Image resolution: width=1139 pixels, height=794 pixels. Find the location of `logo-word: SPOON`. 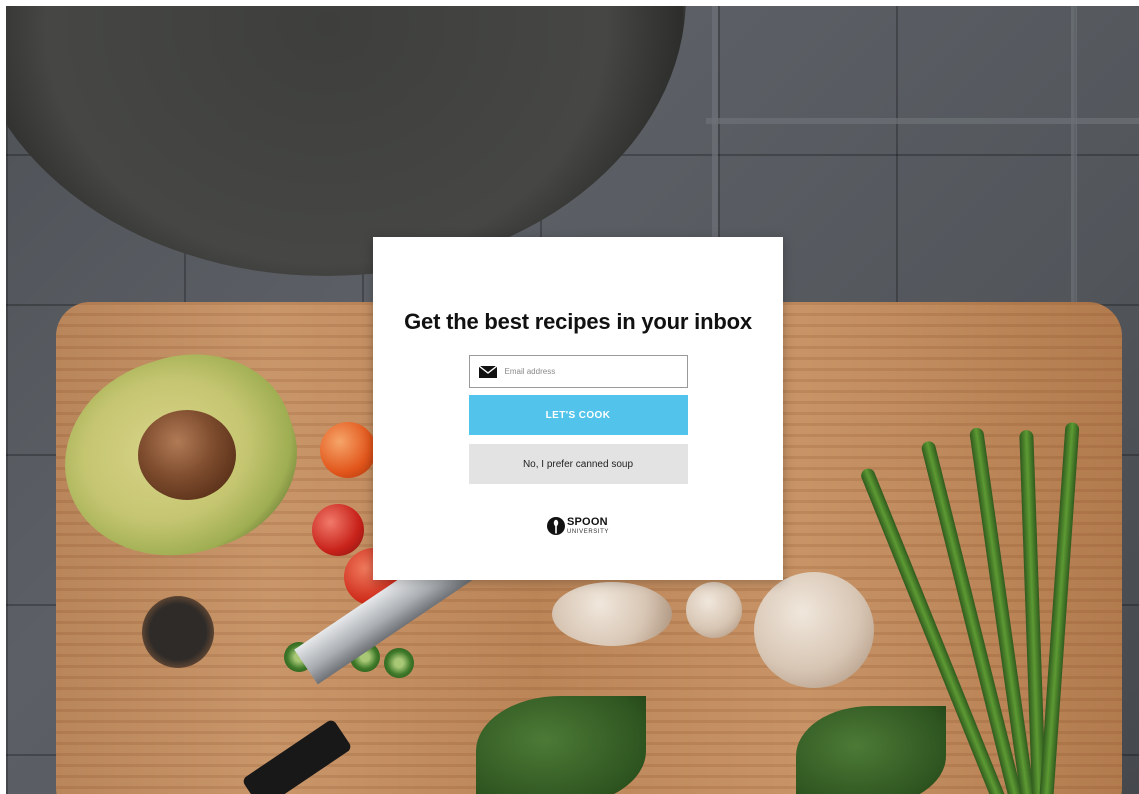

logo-word: SPOON is located at coordinates (587, 522).